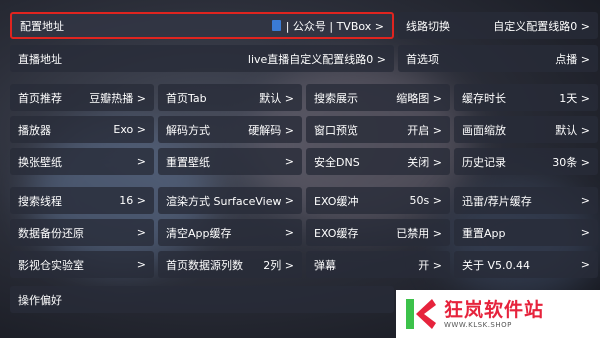 Image resolution: width=600 pixels, height=338 pixels. I want to click on clear-app-cache-item: 清空App缓存 >, so click(230, 232).